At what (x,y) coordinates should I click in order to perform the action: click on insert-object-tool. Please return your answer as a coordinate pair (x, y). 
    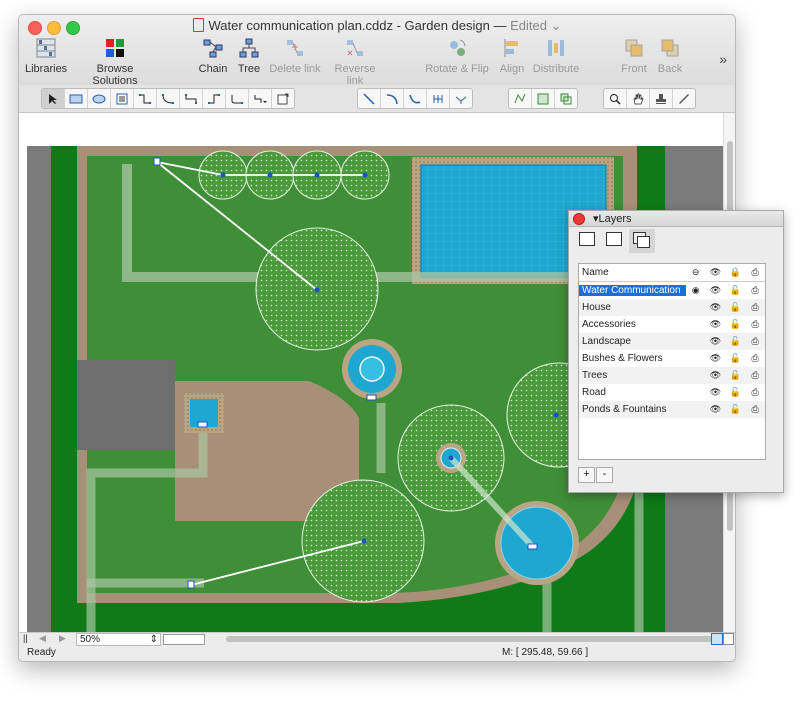
    Looking at the image, I should click on (283, 98).